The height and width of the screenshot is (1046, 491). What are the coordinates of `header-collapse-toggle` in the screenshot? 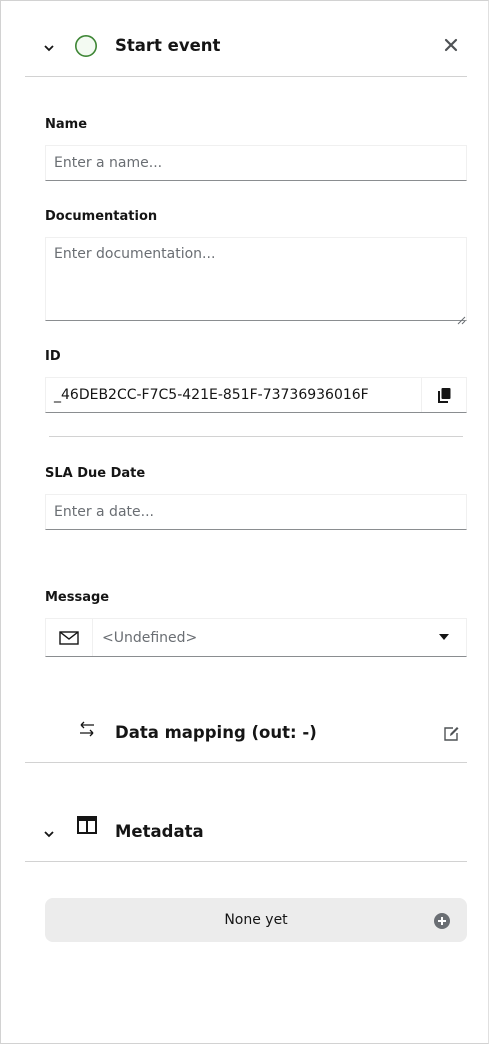 It's located at (50, 46).